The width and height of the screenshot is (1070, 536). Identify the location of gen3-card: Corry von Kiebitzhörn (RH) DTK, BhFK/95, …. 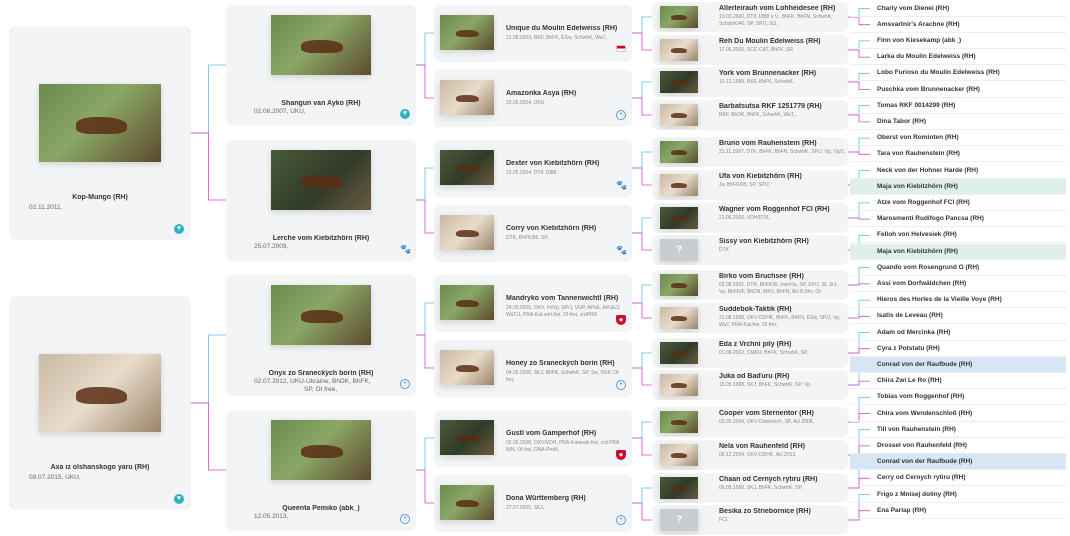
(533, 233).